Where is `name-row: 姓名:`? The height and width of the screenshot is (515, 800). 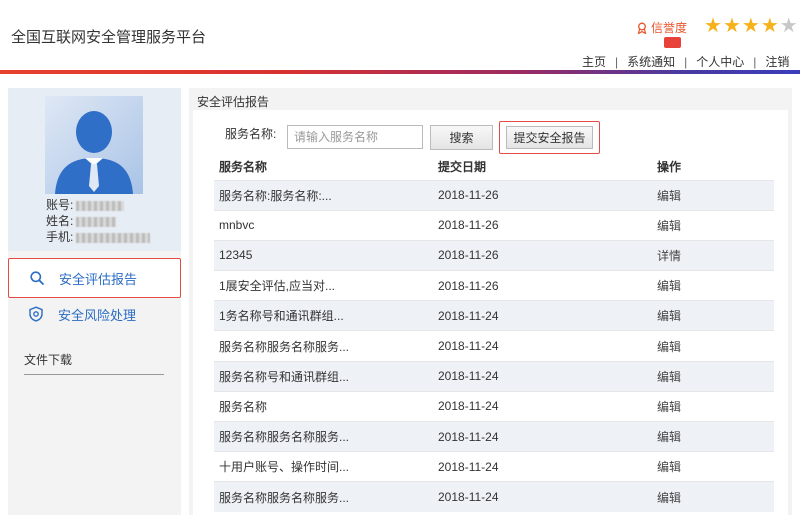
name-row: 姓名: is located at coordinates (81, 220).